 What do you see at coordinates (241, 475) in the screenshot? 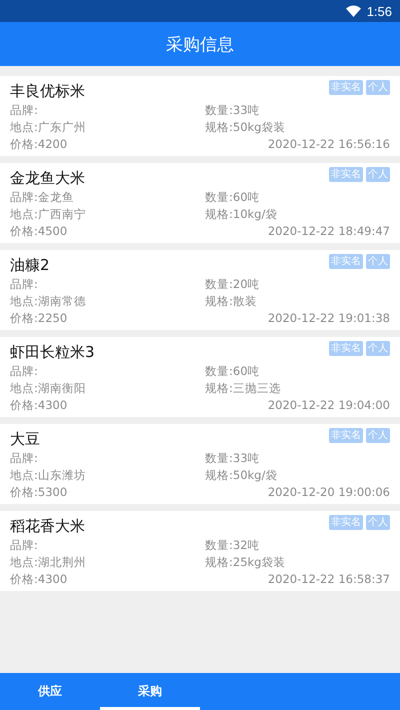
I see `spec-text: 规格:50kg/袋` at bounding box center [241, 475].